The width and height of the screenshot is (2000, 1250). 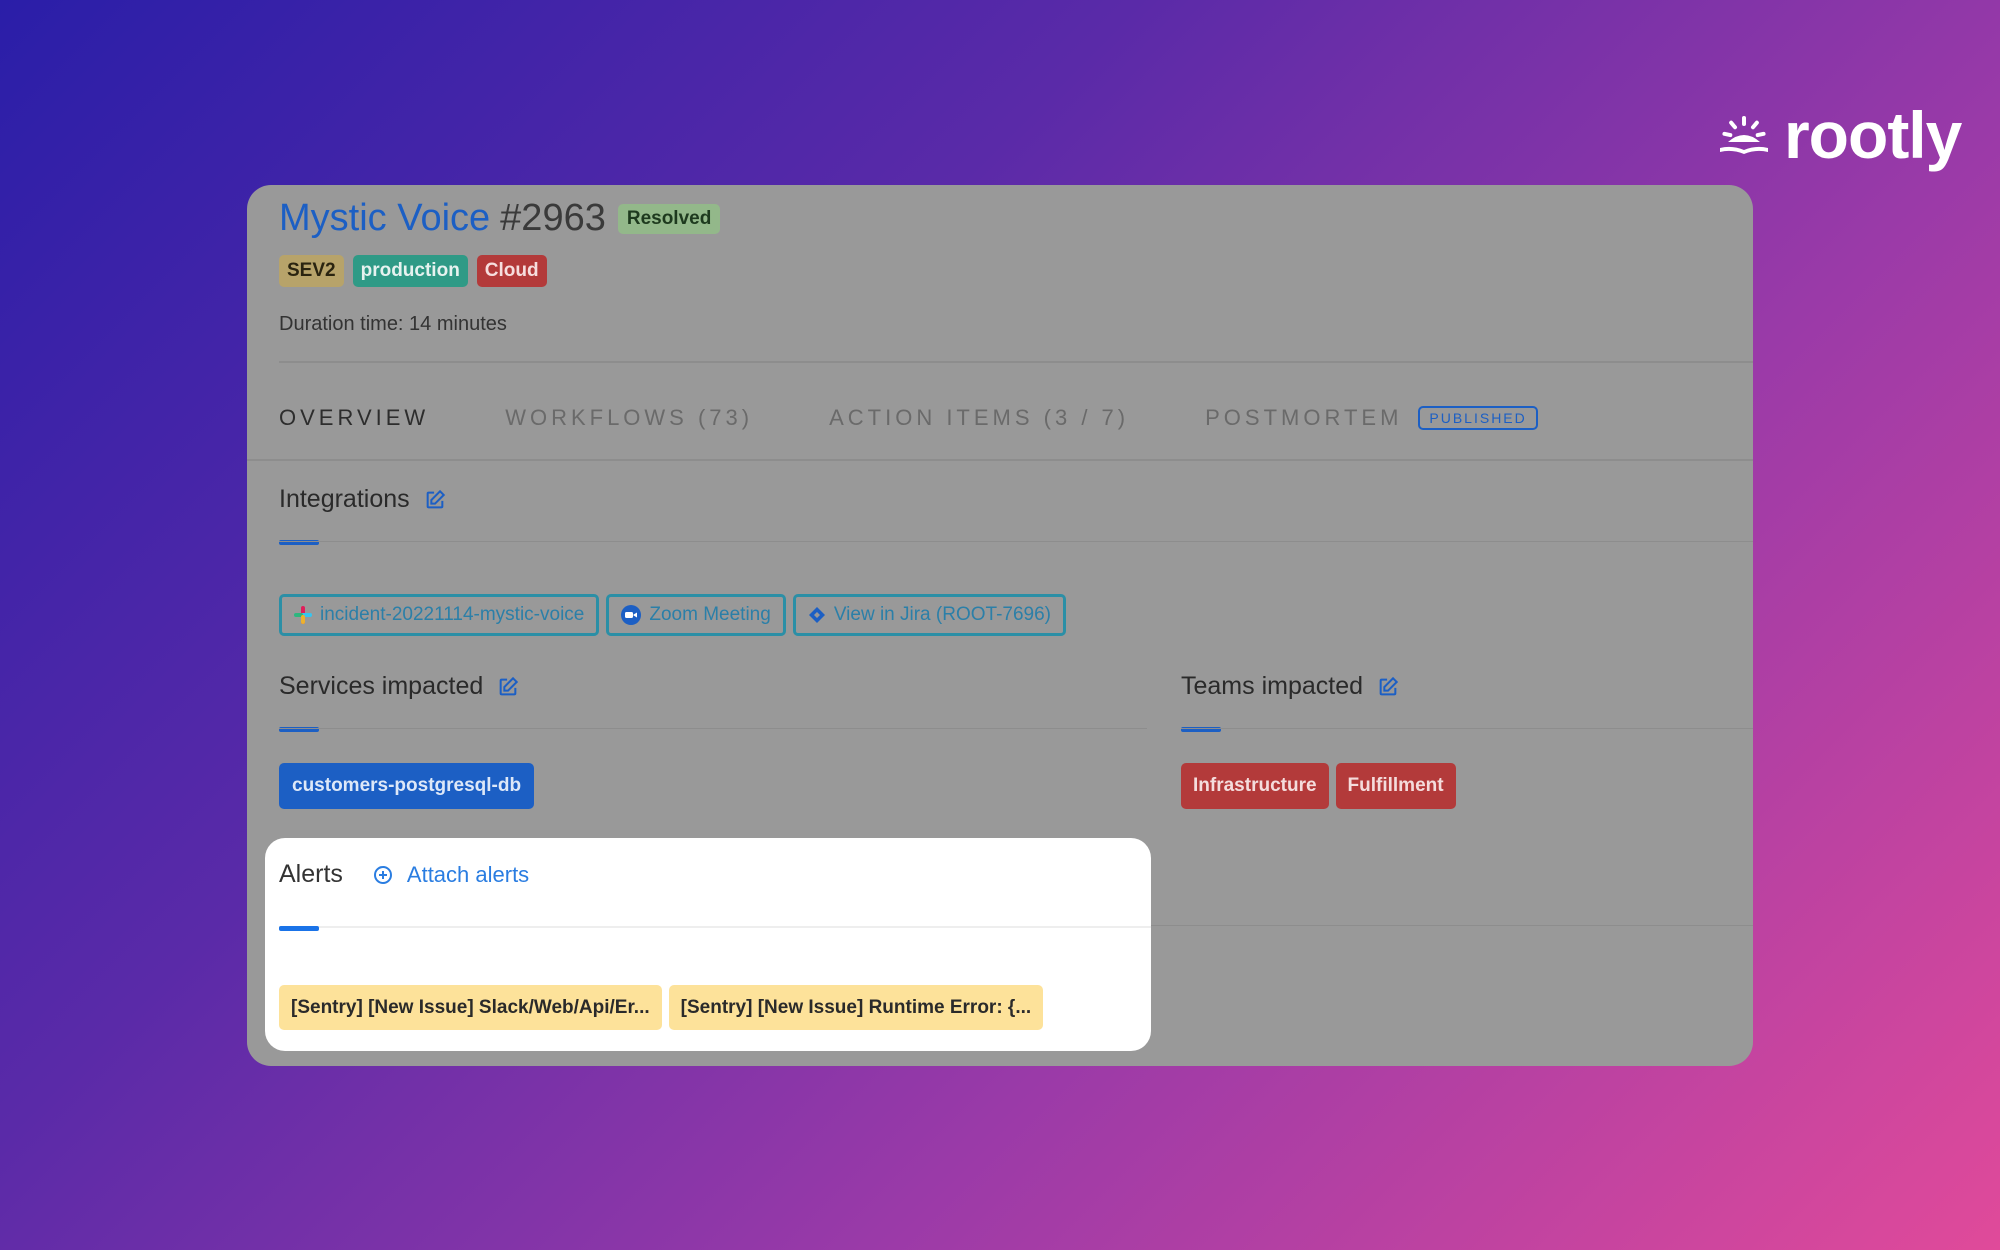 I want to click on services-header: Services impacted, so click(x=399, y=686).